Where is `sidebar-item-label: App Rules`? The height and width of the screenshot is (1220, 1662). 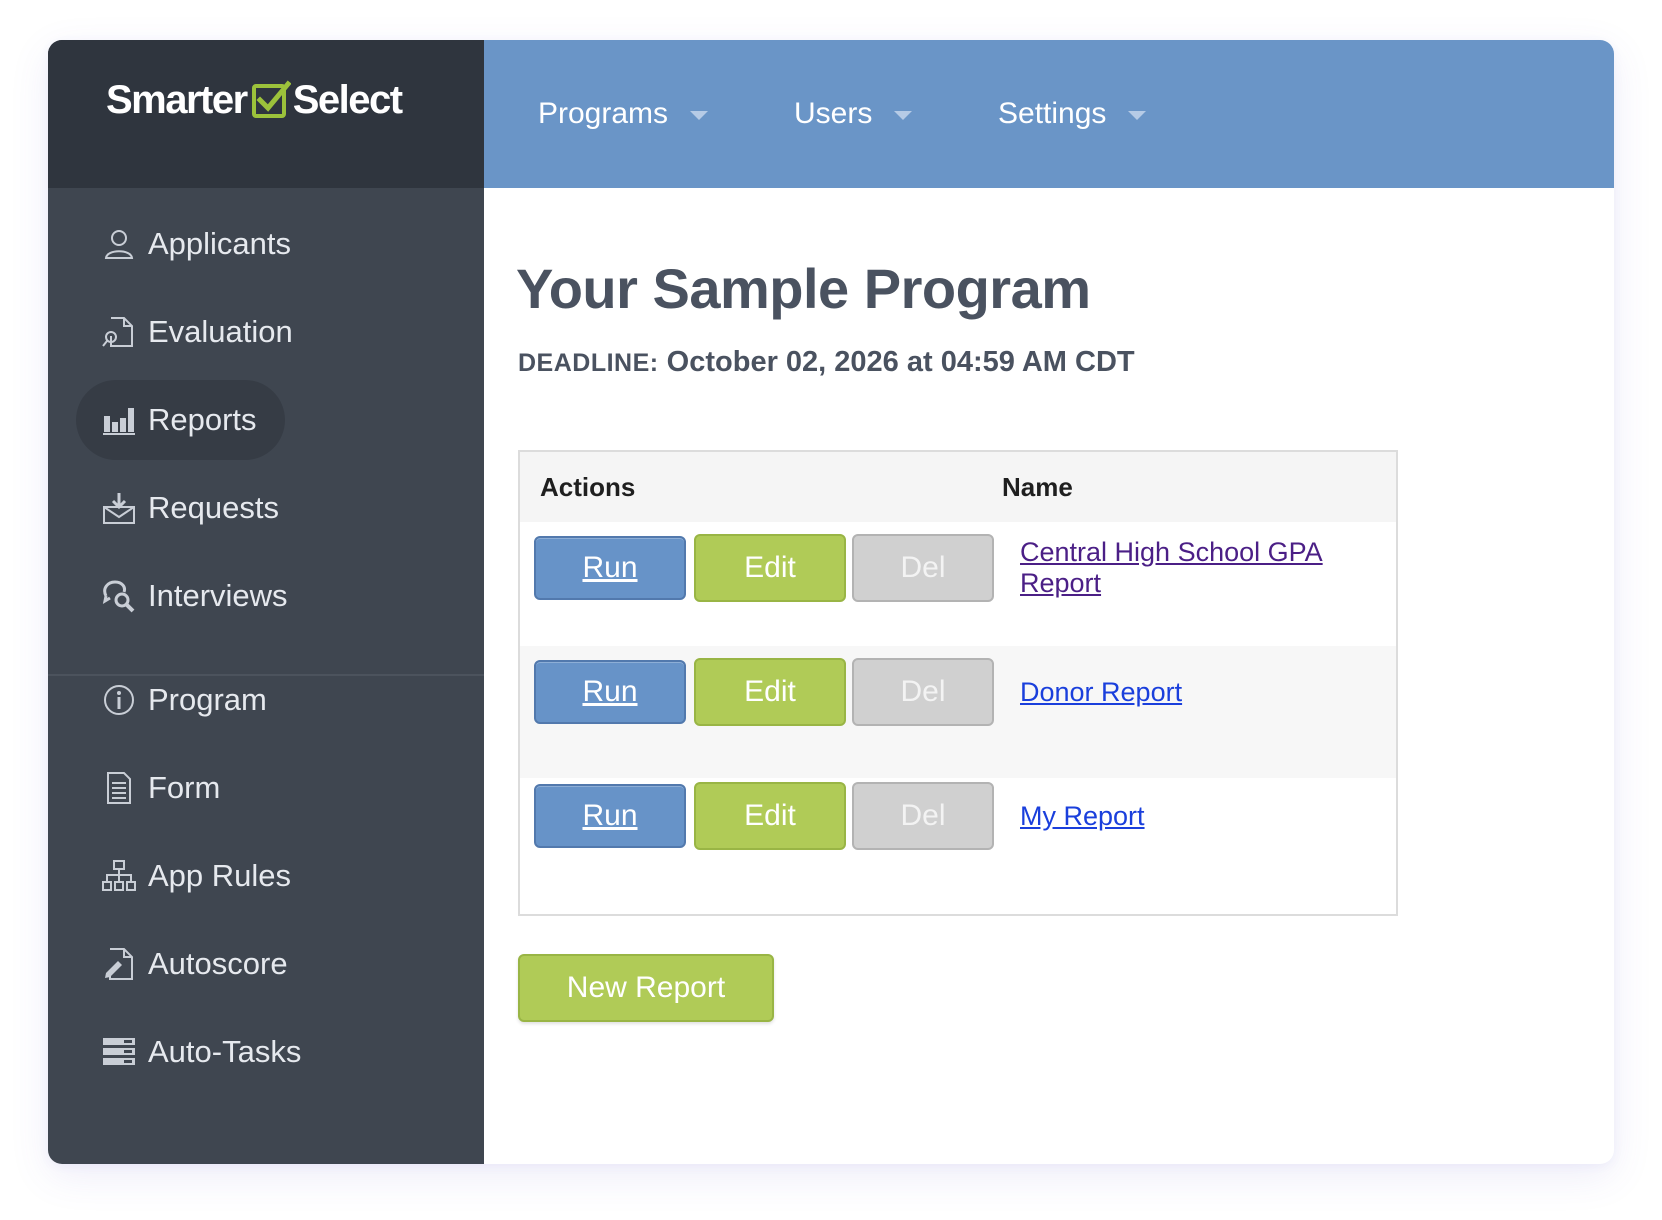 sidebar-item-label: App Rules is located at coordinates (220, 875).